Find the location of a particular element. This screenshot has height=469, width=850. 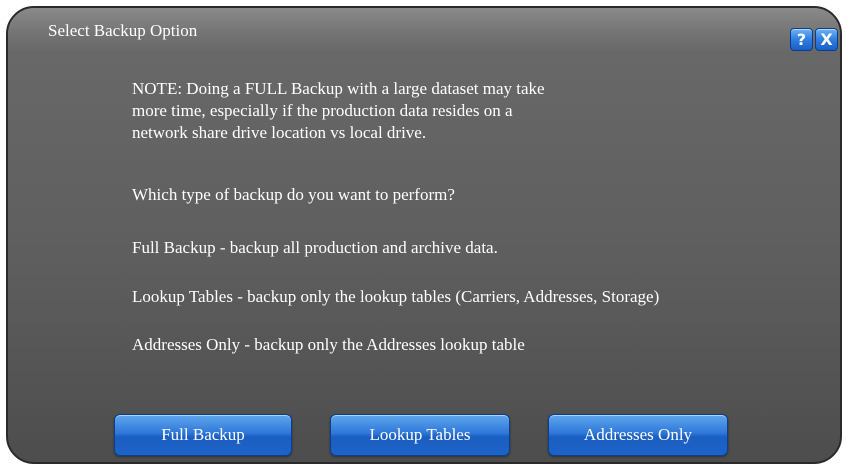

dialog-titlebar: Select Backup Option ? X is located at coordinates (424, 31).